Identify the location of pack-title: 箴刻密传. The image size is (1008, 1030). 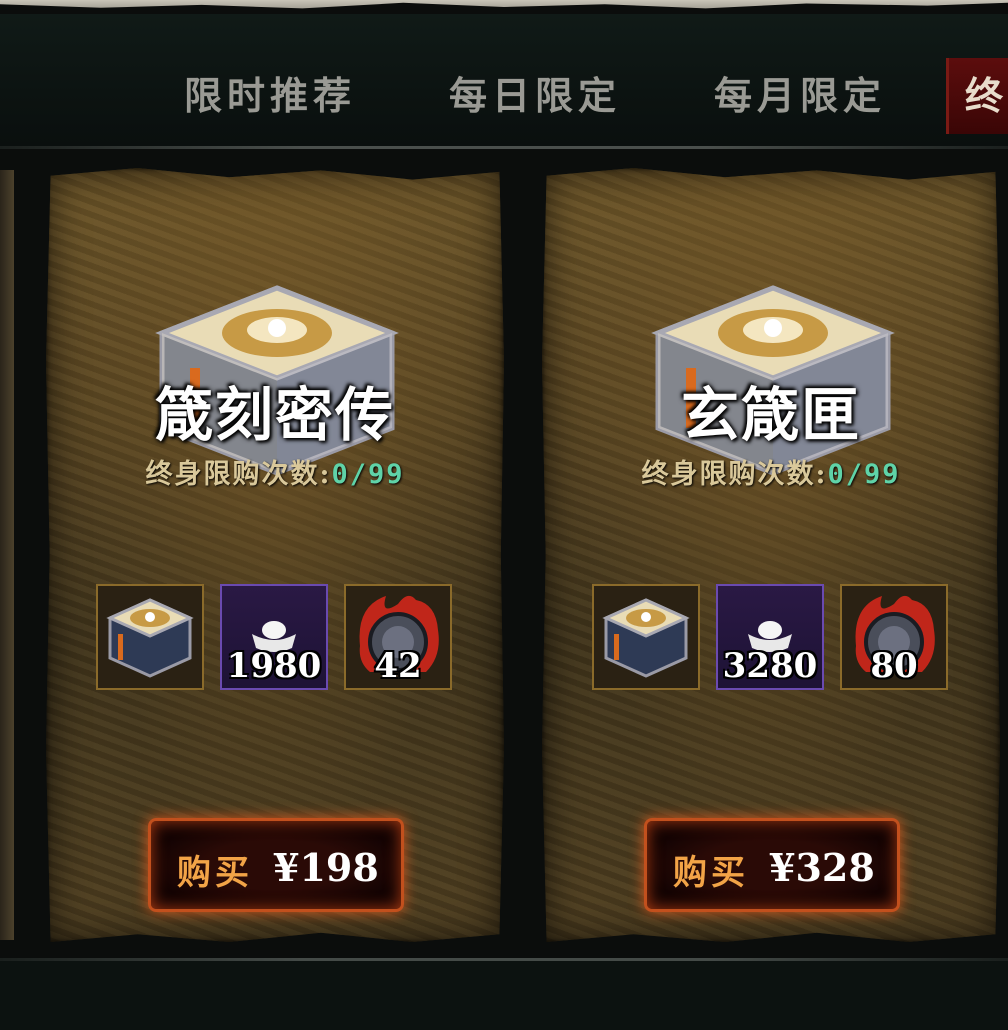
(274, 415).